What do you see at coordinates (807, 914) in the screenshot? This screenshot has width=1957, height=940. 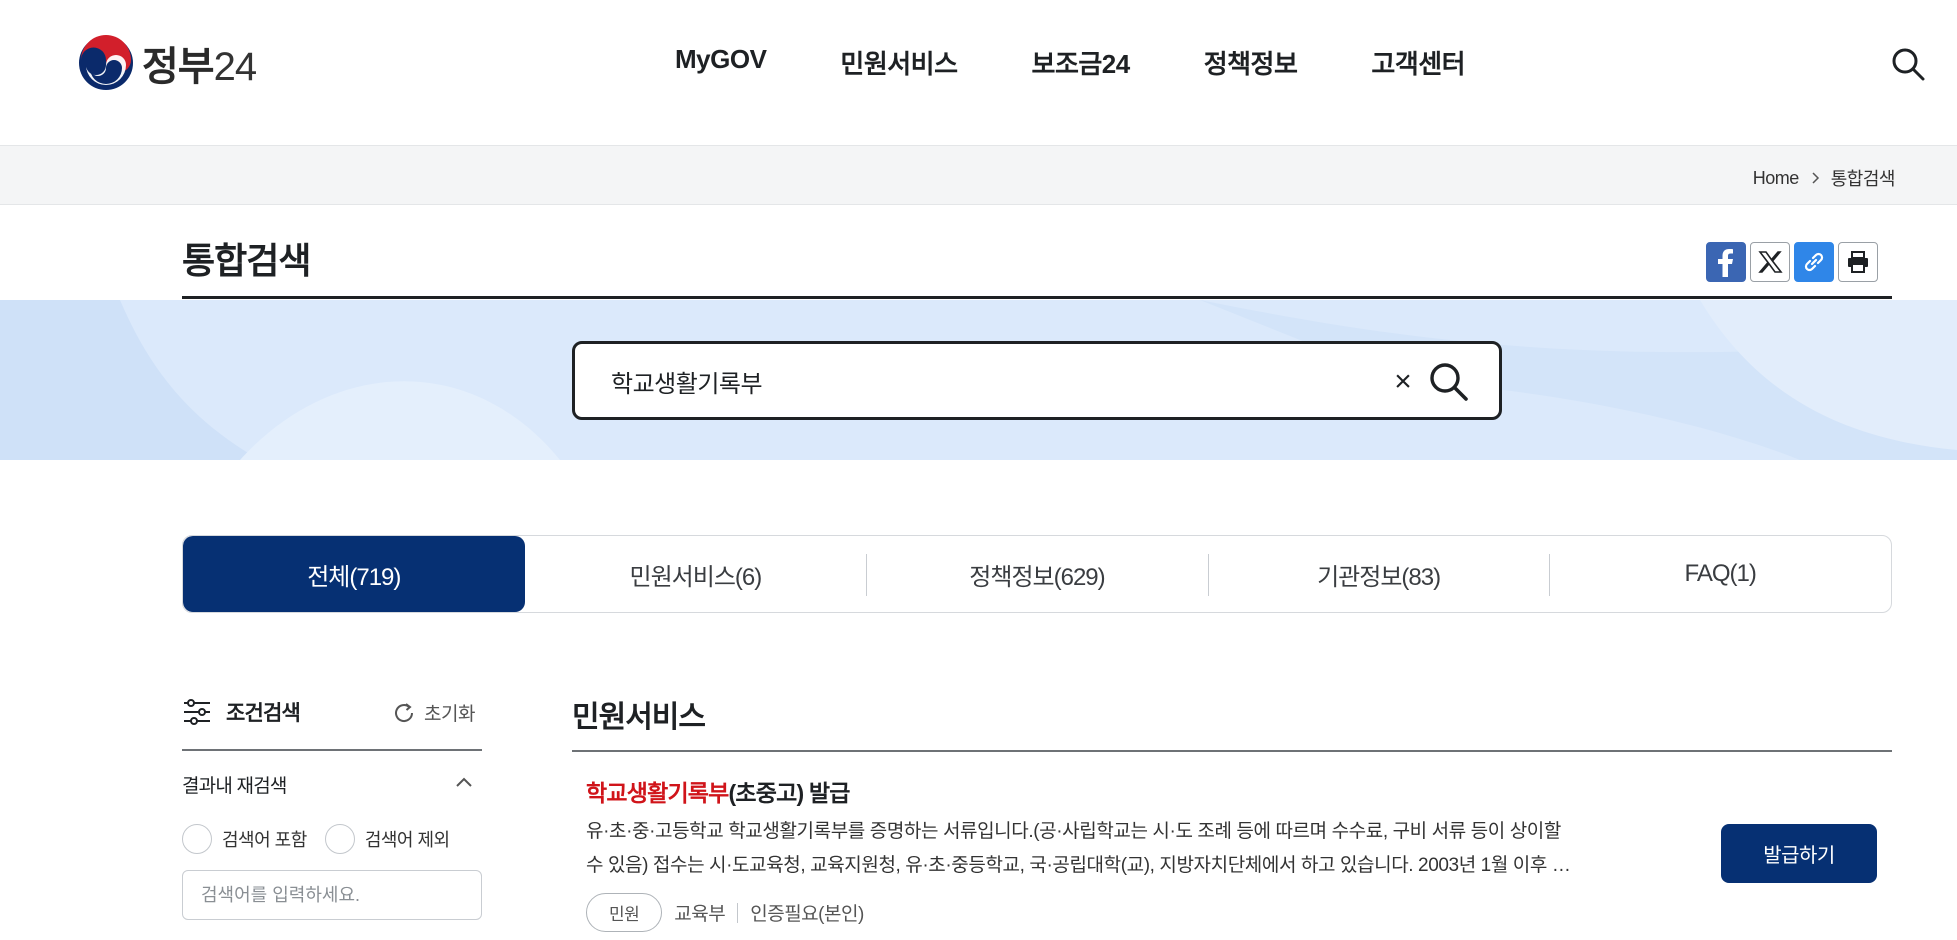 I see `result-auth: 인증필요(본인)` at bounding box center [807, 914].